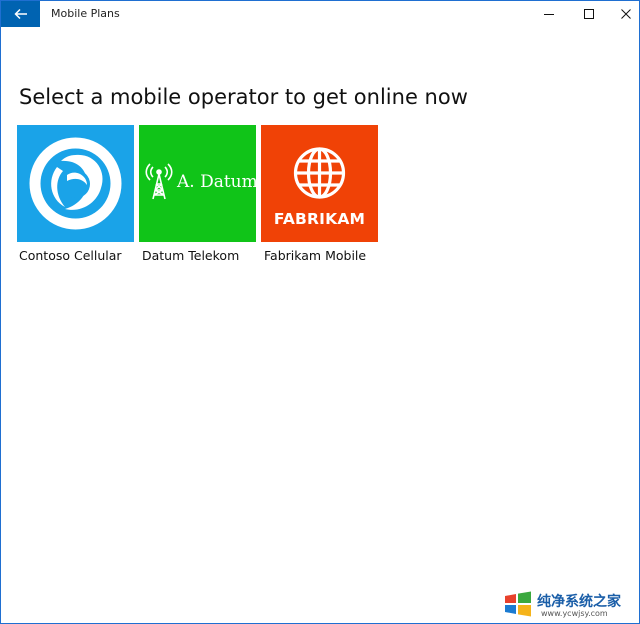  Describe the element at coordinates (190, 255) in the screenshot. I see `operator-label-datum: Datum Telekom` at that location.